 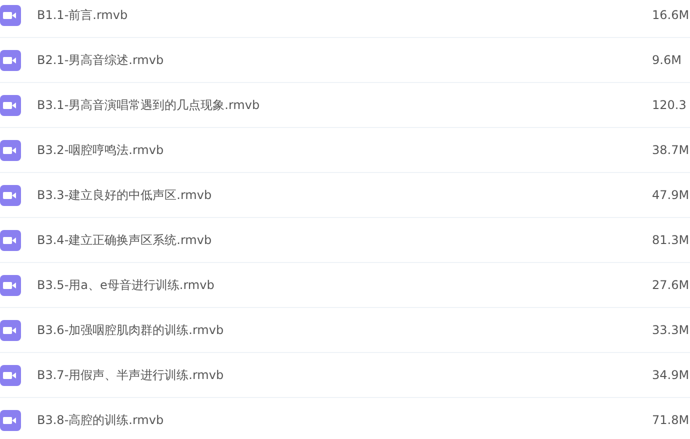 What do you see at coordinates (671, 195) in the screenshot?
I see `file-size: 47.9M` at bounding box center [671, 195].